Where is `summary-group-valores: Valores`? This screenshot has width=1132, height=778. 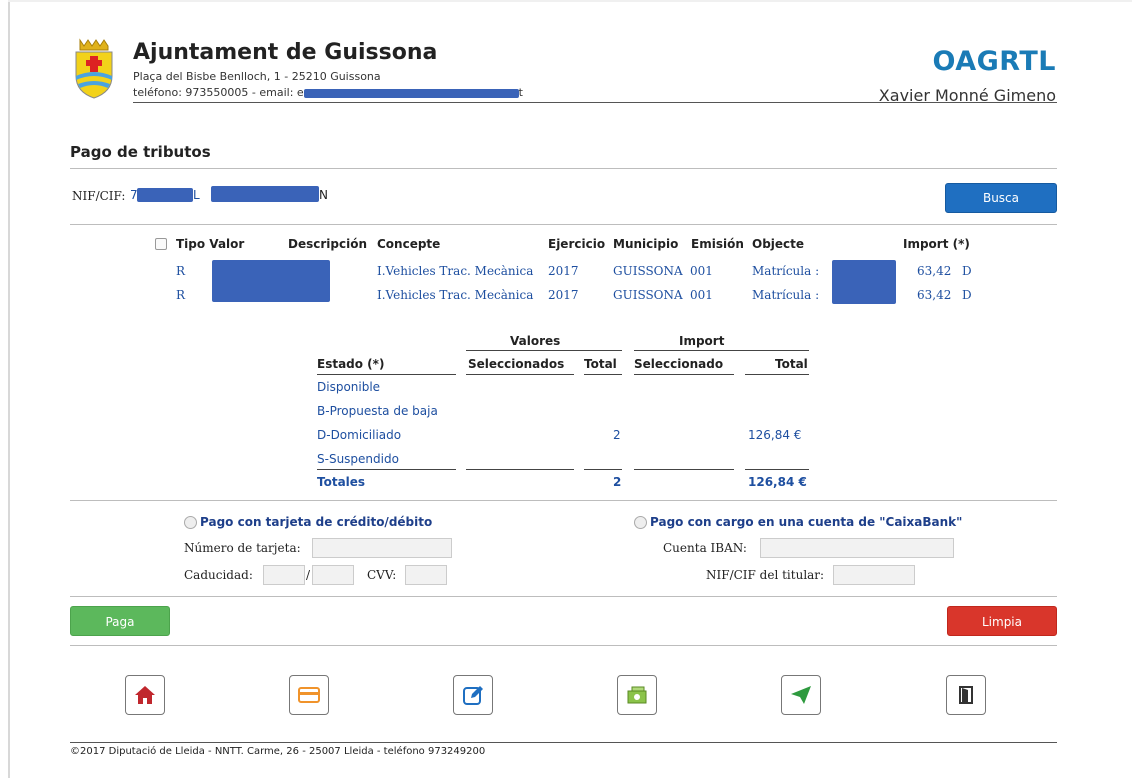 summary-group-valores: Valores is located at coordinates (535, 341).